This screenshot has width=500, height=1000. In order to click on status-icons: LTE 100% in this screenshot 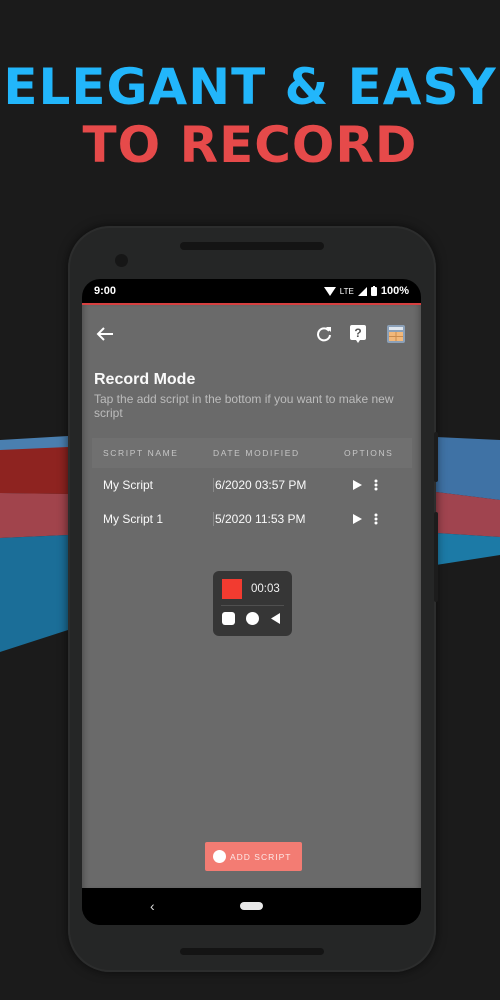, I will do `click(366, 291)`.